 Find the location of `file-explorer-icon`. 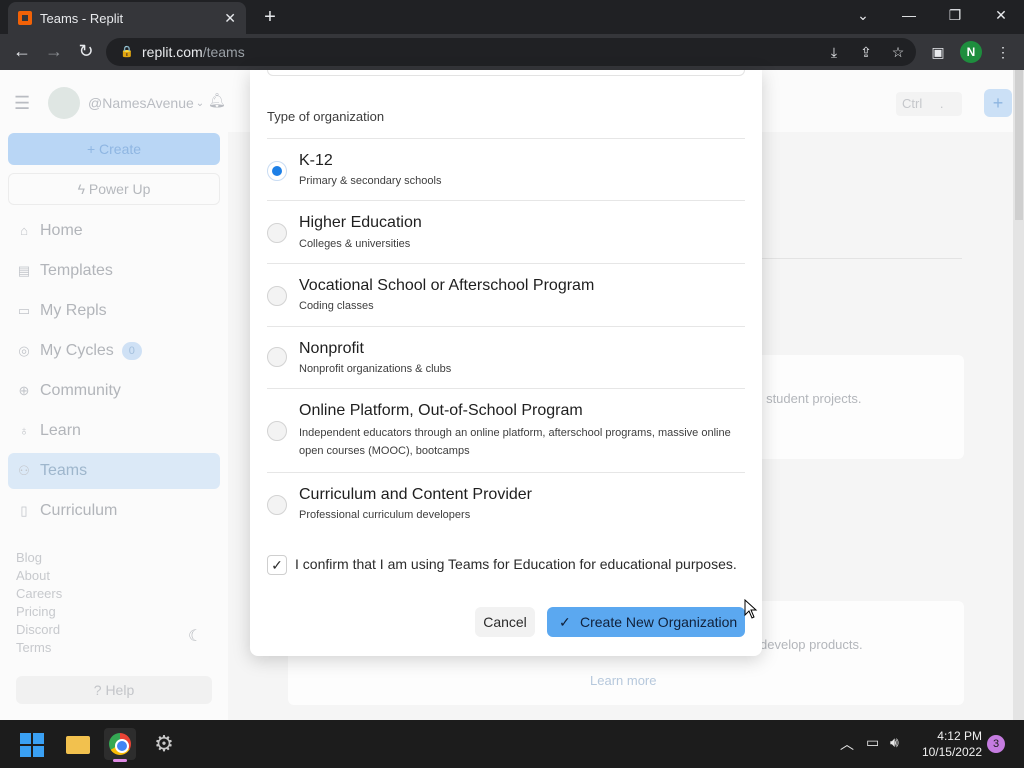

file-explorer-icon is located at coordinates (78, 744).